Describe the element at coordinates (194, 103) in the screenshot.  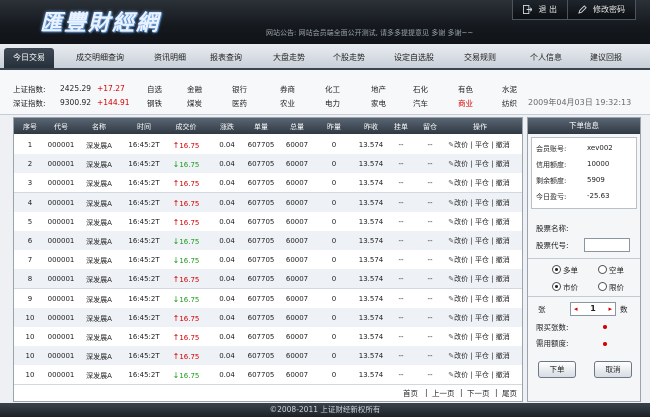
I see `sector-link: 煤炭` at that location.